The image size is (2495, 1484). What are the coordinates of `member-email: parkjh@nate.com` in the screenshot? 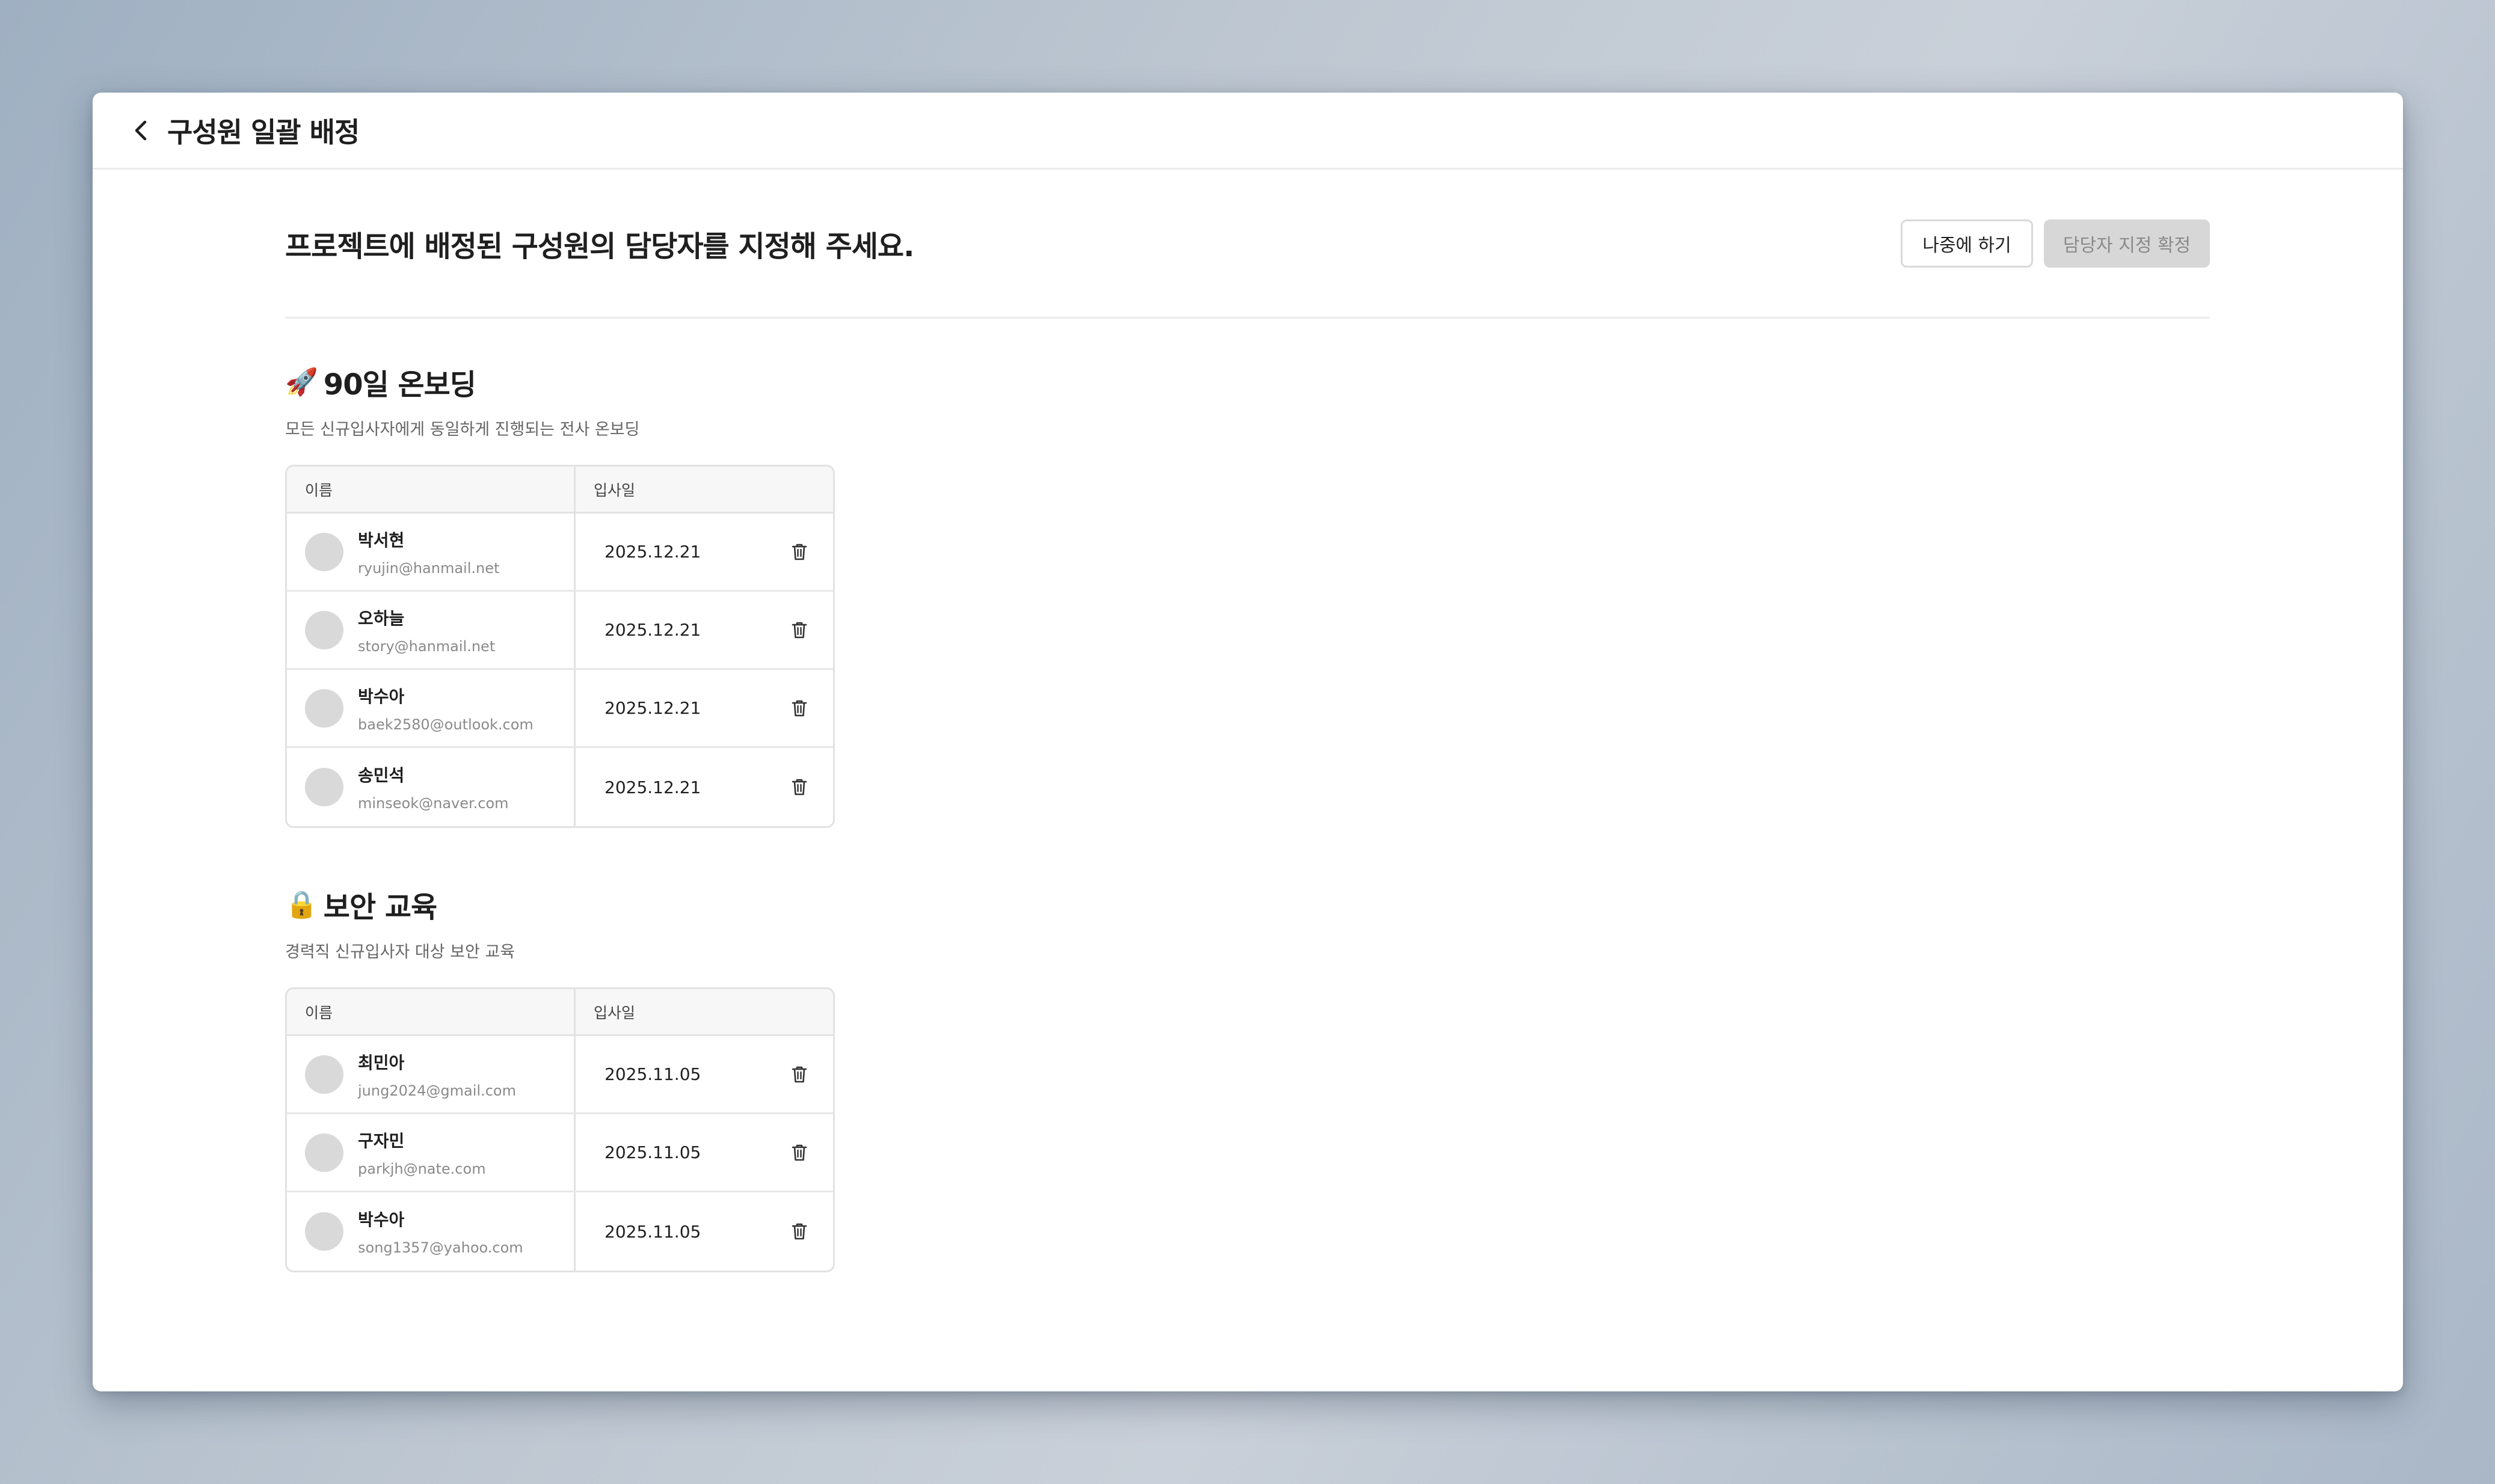 It's located at (422, 1169).